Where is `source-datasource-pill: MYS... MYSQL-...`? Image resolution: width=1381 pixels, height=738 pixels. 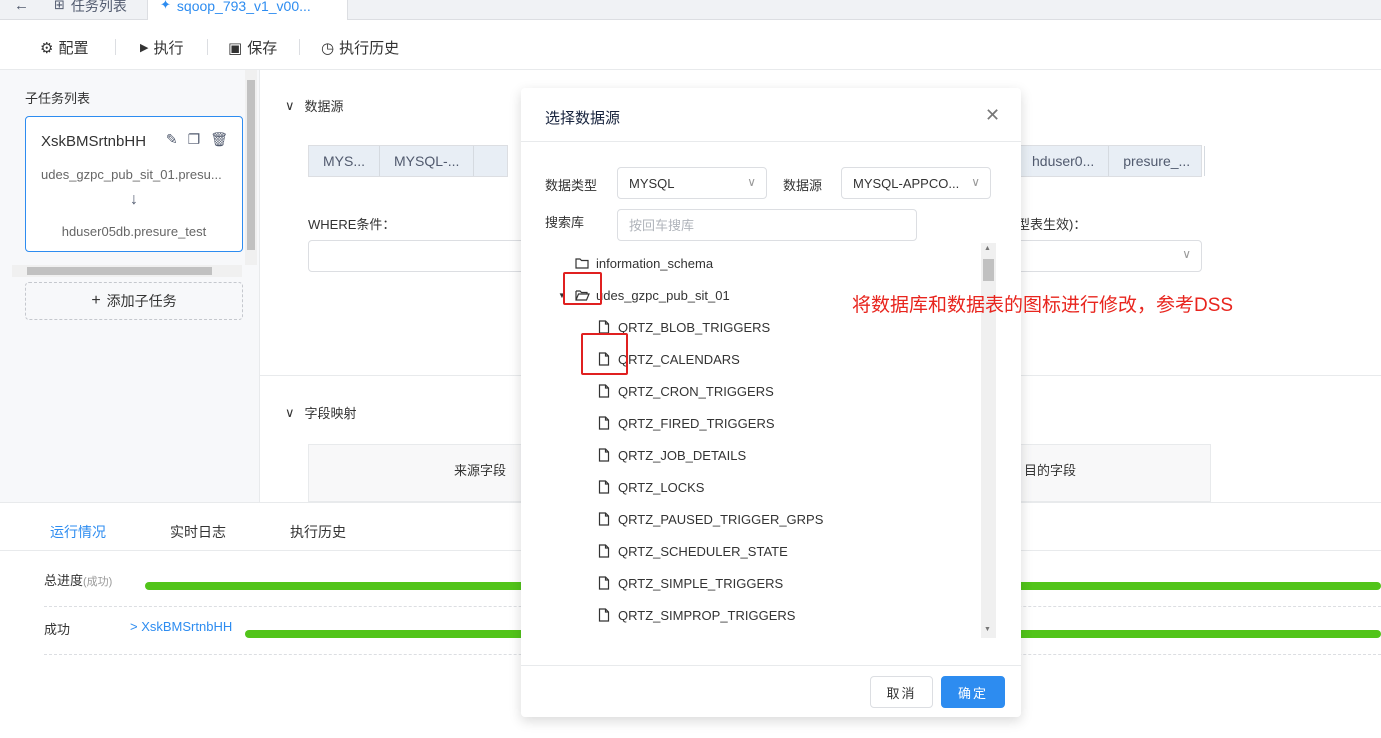
source-datasource-pill: MYS... MYSQL-... is located at coordinates (408, 161).